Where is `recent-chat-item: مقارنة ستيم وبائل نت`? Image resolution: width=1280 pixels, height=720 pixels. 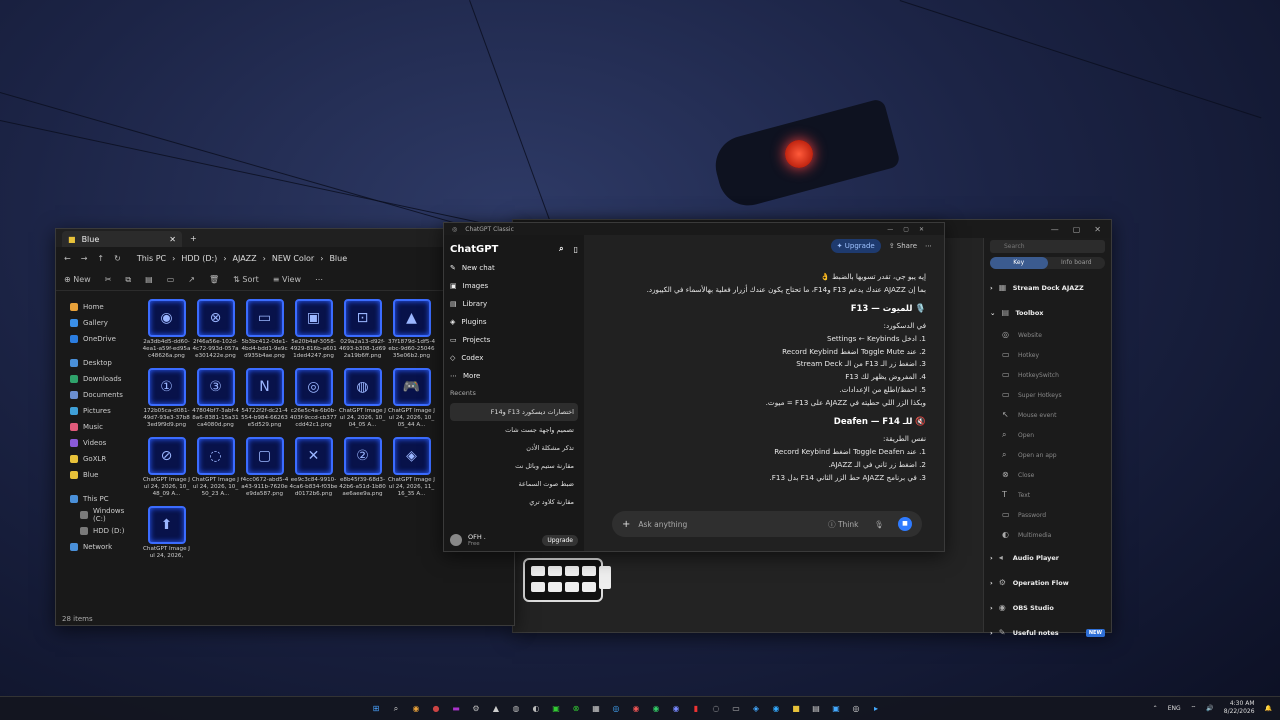
recent-chat-item: مقارنة ستيم وبائل نت is located at coordinates (514, 466).